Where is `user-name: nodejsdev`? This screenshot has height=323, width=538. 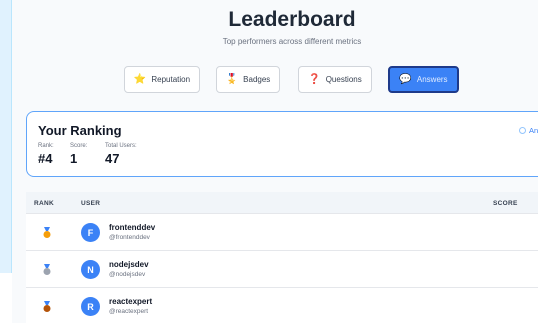
user-name: nodejsdev is located at coordinates (129, 264).